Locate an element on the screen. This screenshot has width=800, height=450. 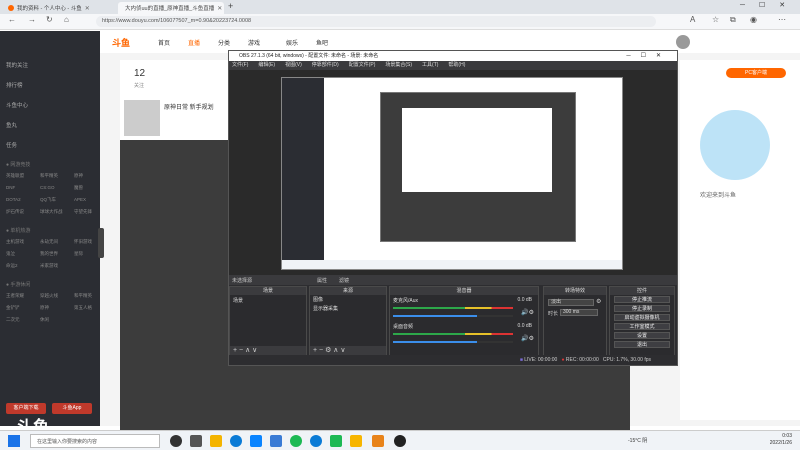
nav-home: 首页 is located at coordinates (164, 42).